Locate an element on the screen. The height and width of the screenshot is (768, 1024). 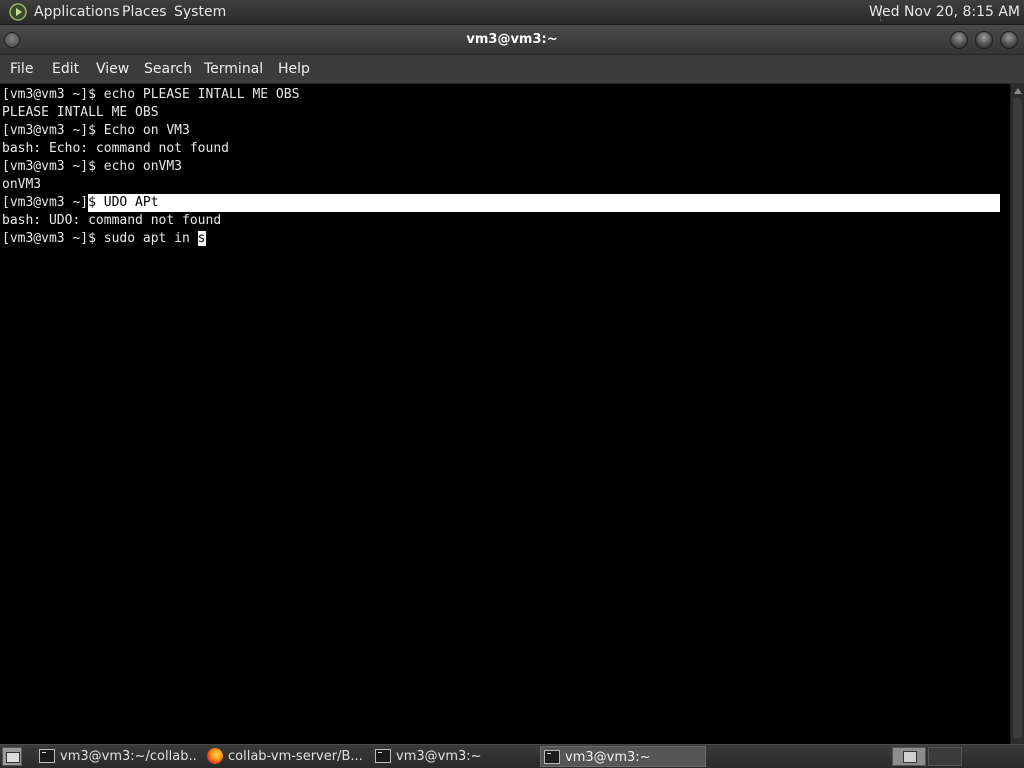
terminal-scrollbar is located at coordinates (1017, 414).